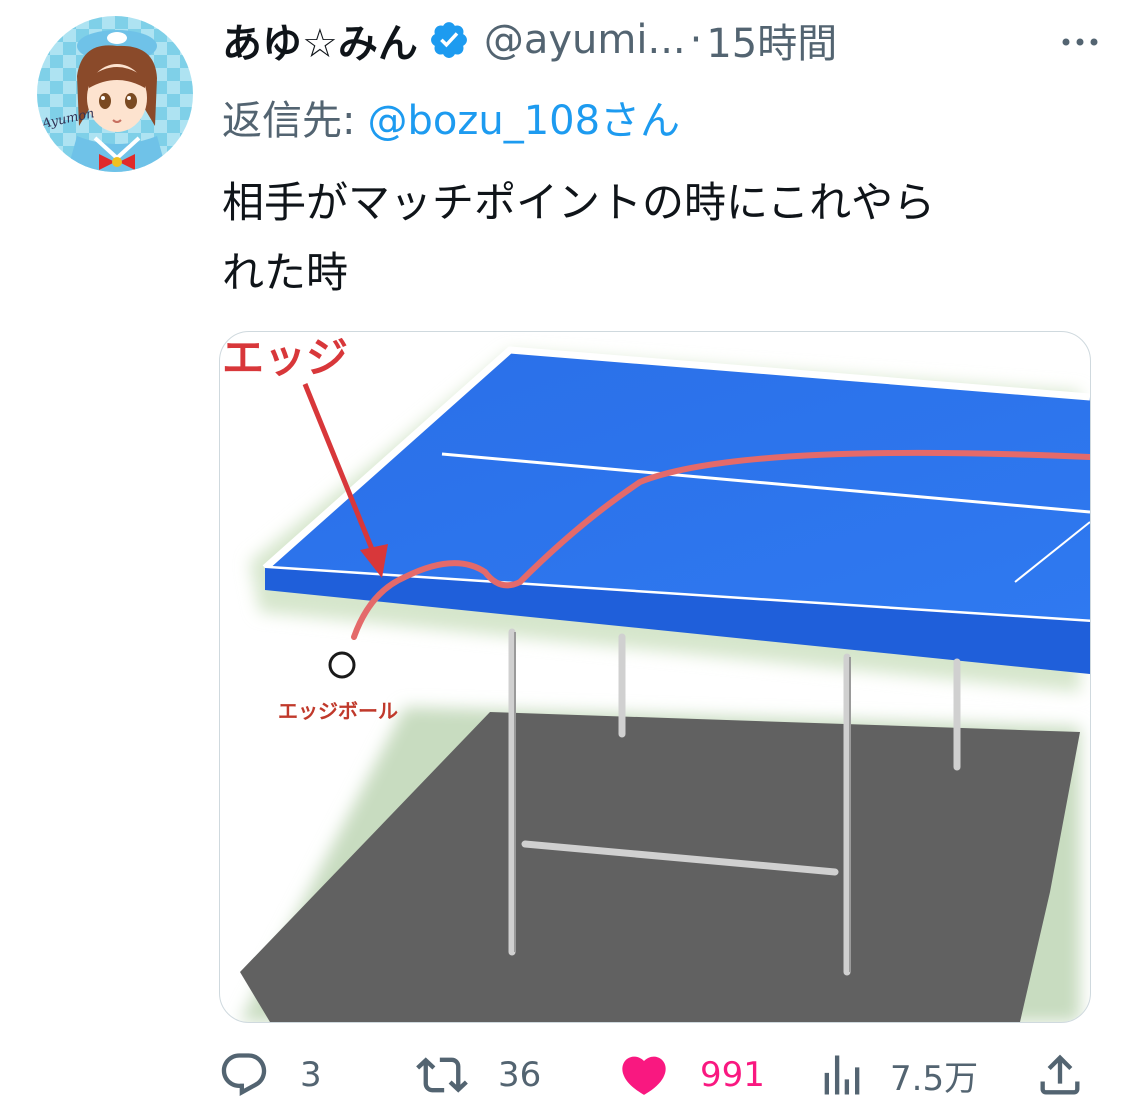  I want to click on views-button: 7.5万, so click(897, 1075).